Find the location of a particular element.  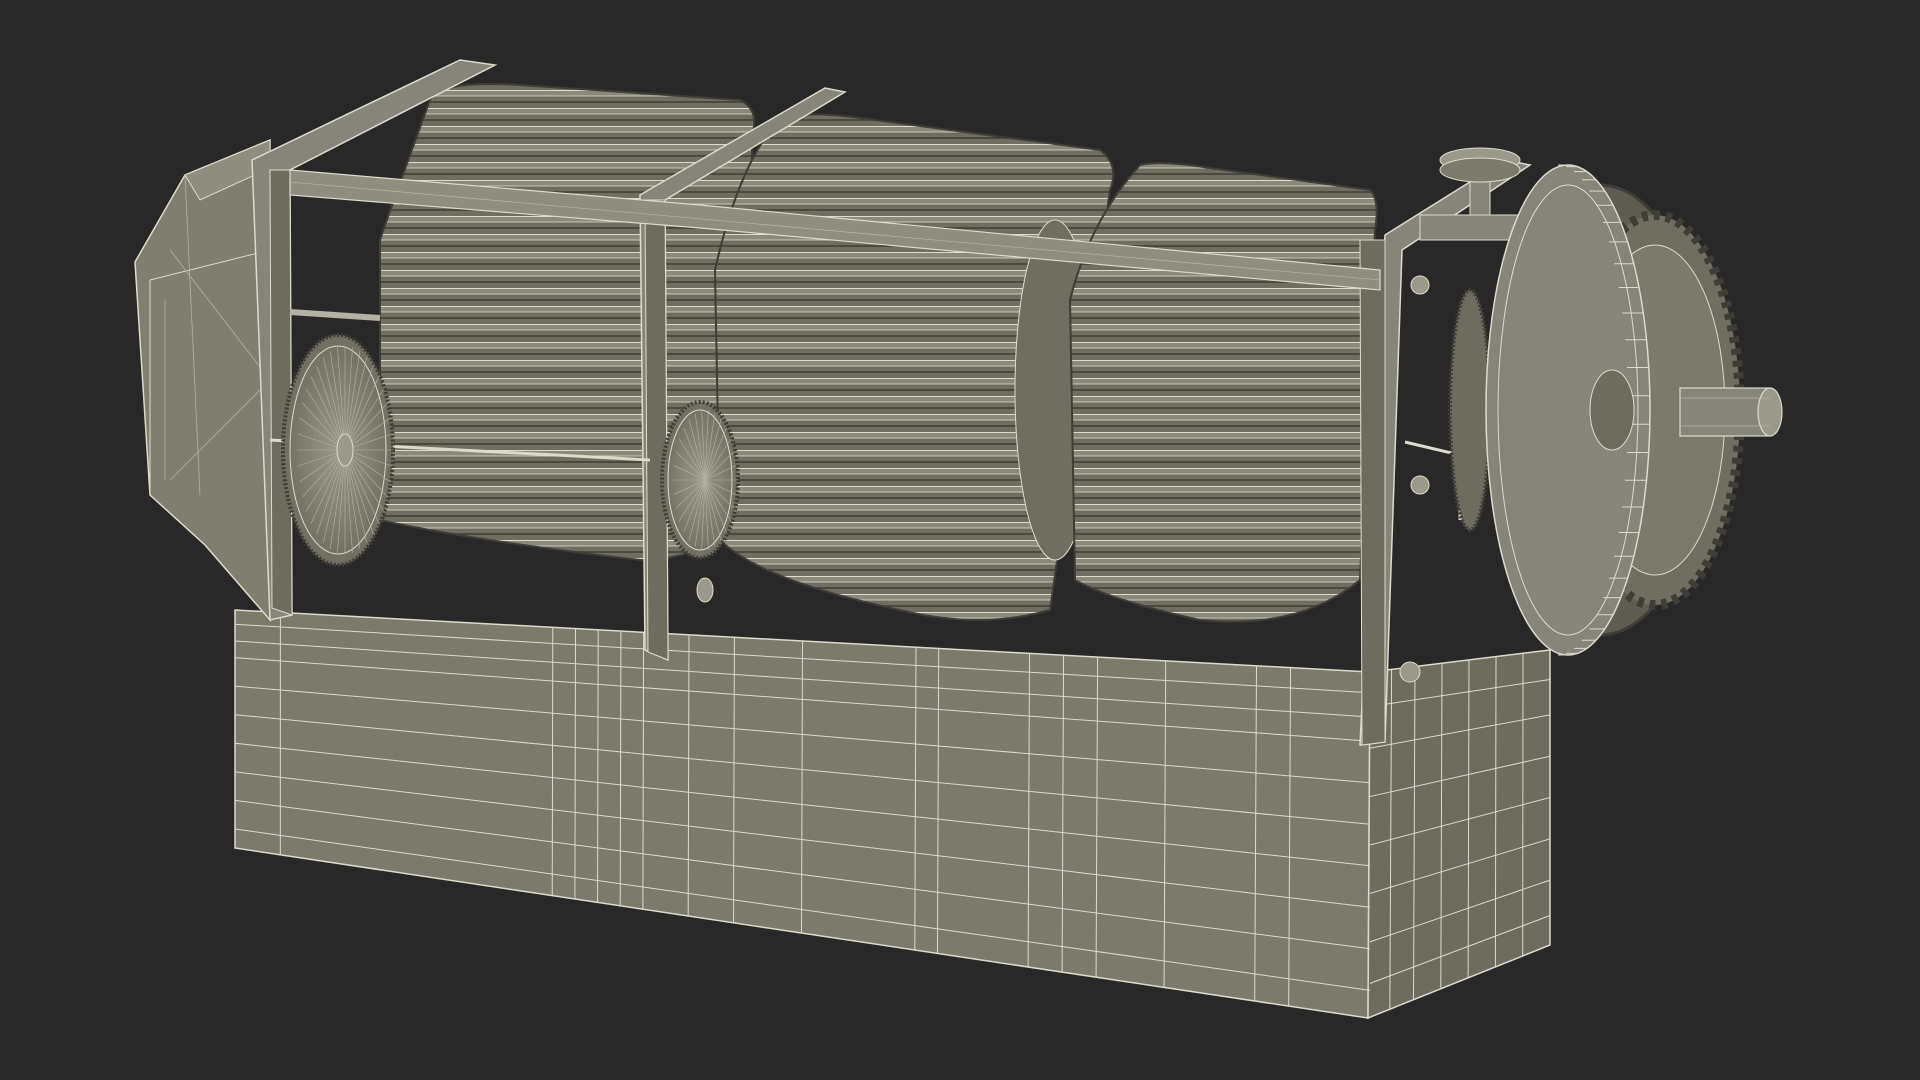

motor-housing is located at coordinates (202, 380).